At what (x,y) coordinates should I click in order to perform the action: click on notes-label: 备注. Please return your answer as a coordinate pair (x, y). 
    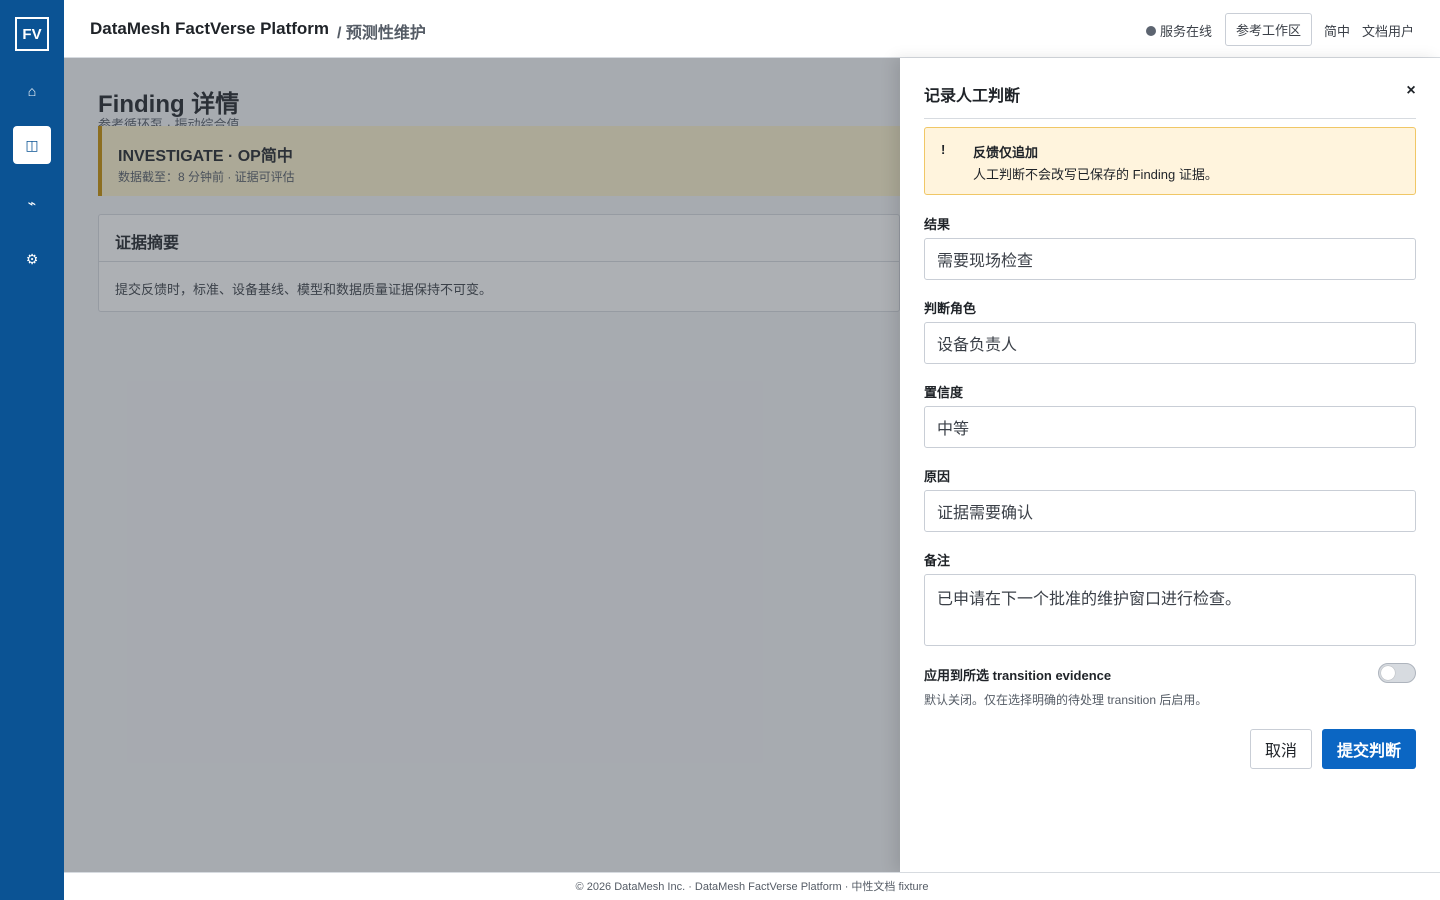
    Looking at the image, I should click on (937, 560).